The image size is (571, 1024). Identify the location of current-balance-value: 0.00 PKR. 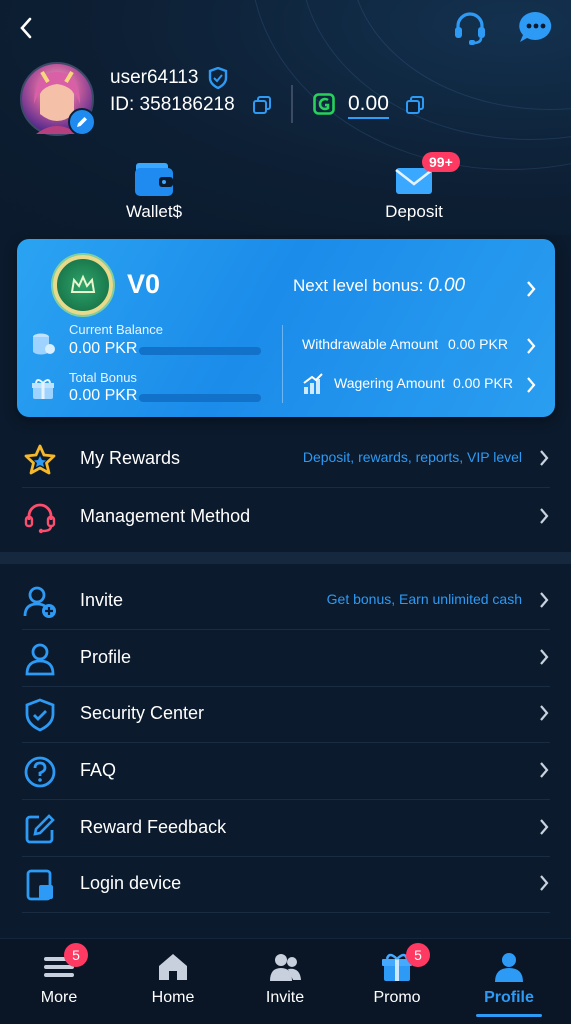
(103, 348).